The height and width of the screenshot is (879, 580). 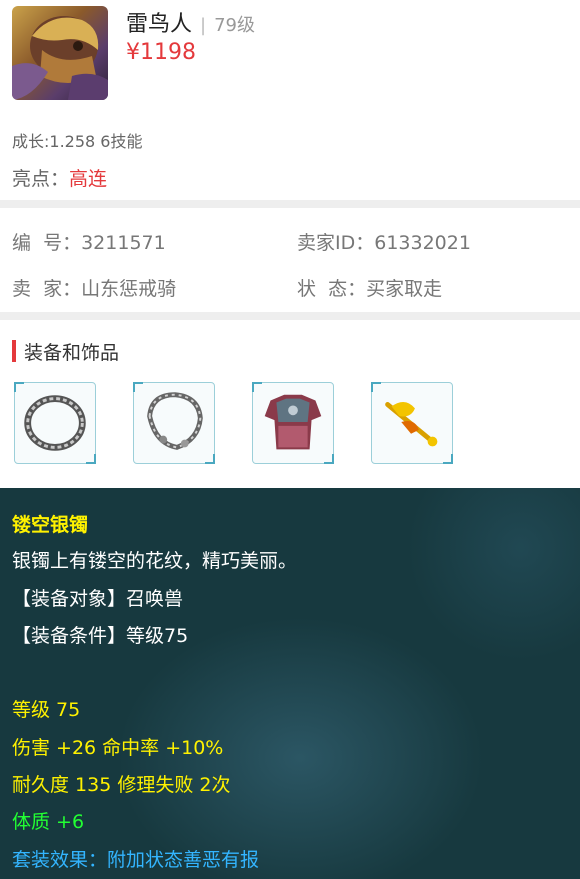 What do you see at coordinates (159, 24) in the screenshot?
I see `pet-name: 雷鸟人` at bounding box center [159, 24].